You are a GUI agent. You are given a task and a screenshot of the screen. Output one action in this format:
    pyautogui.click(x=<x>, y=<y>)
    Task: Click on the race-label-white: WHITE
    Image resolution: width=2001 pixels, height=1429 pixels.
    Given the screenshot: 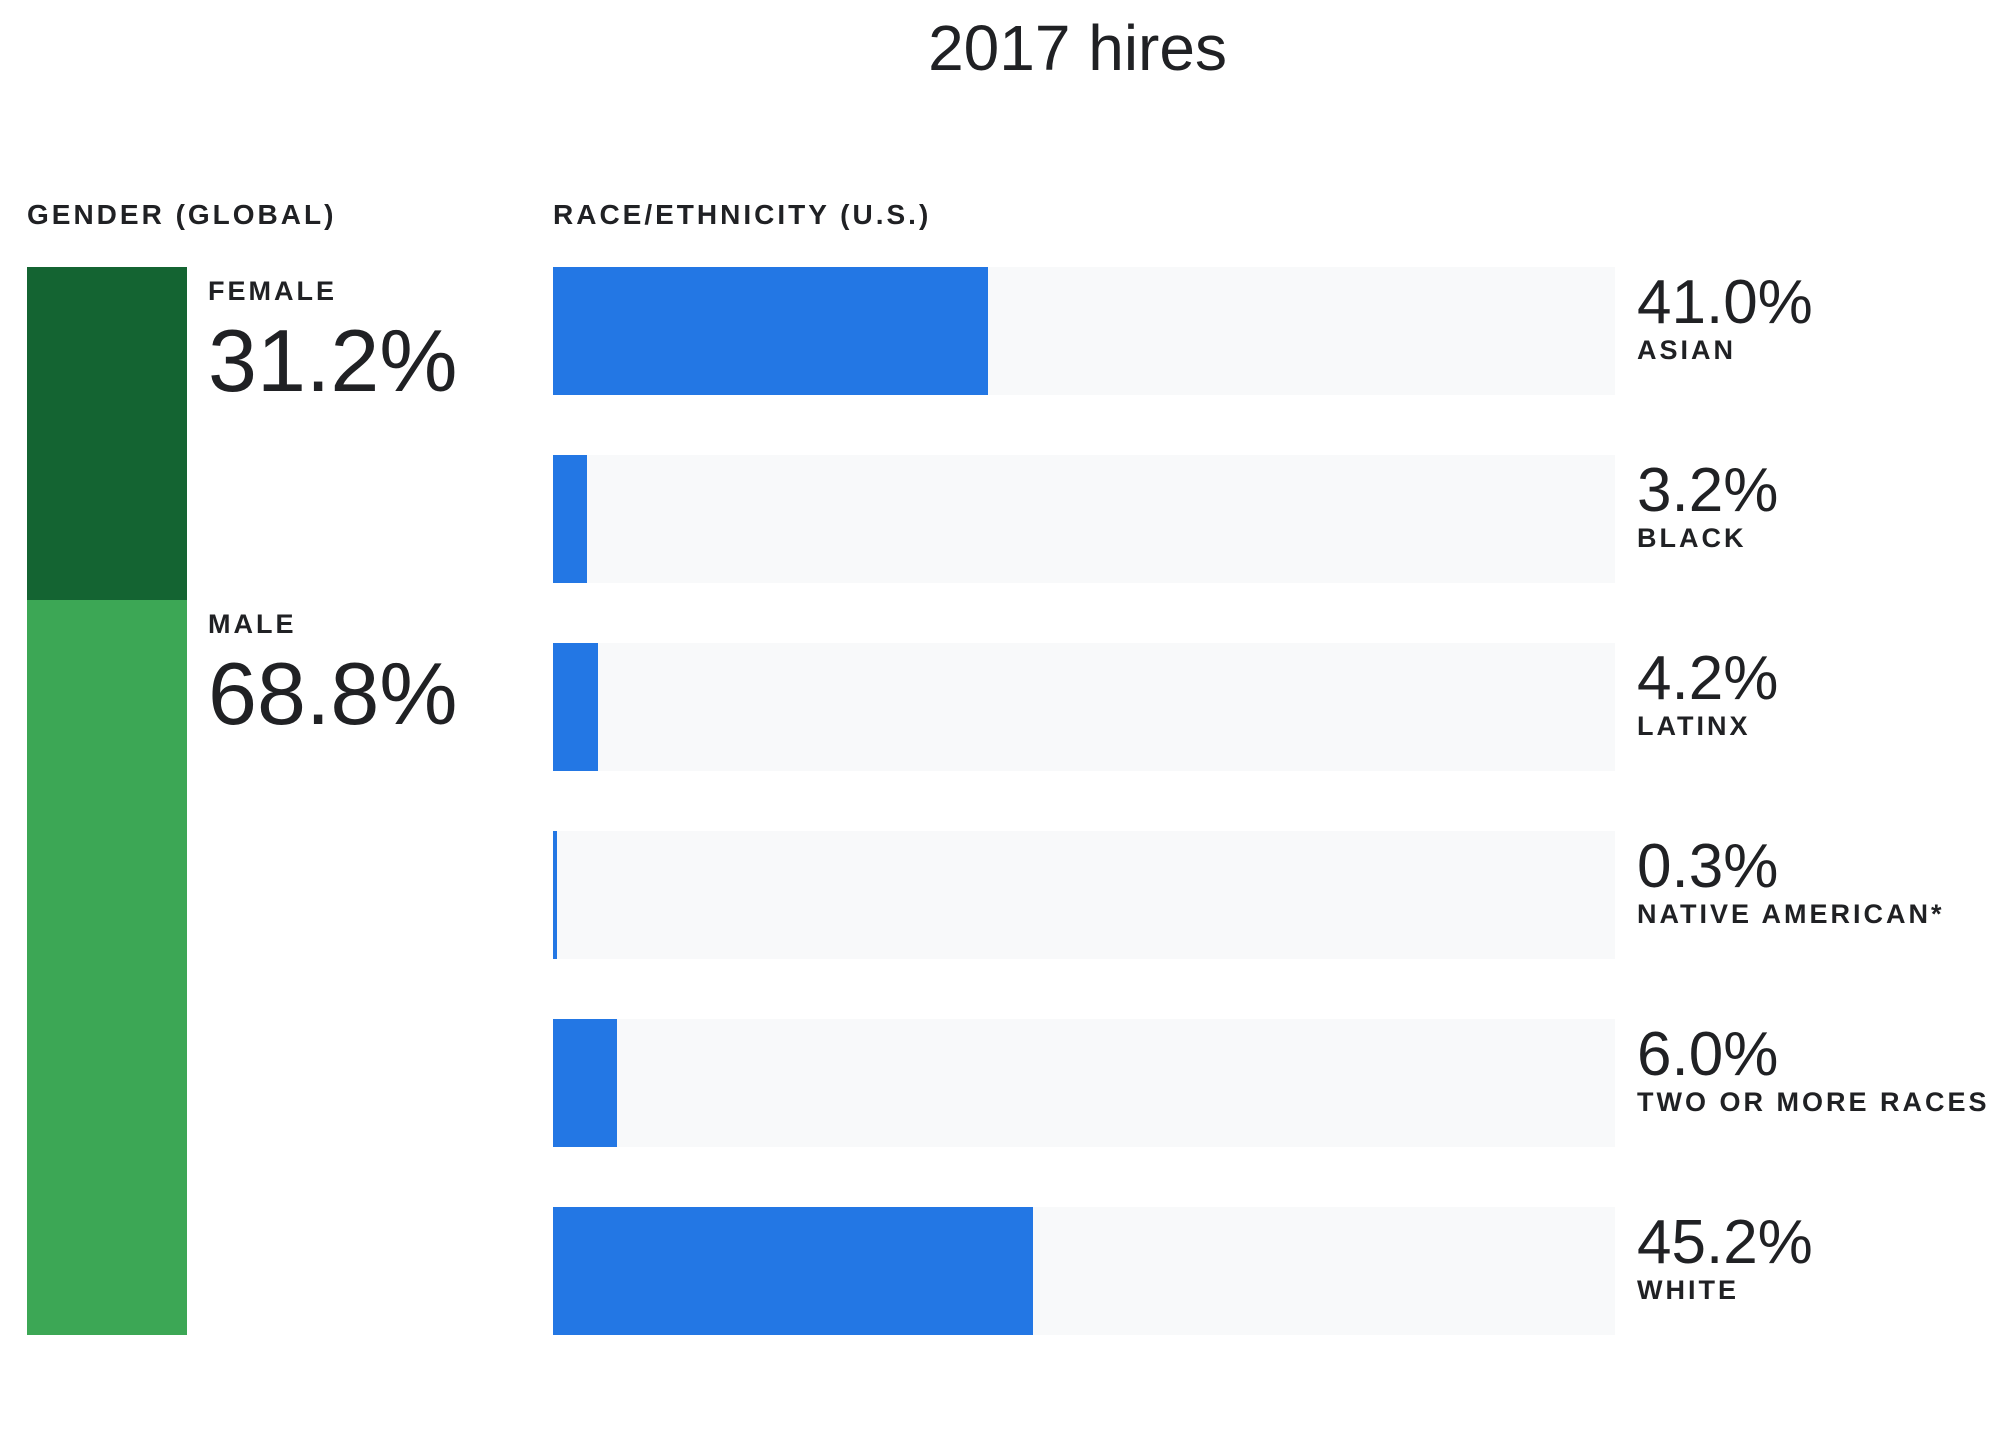 What is the action you would take?
    pyautogui.click(x=1688, y=1290)
    